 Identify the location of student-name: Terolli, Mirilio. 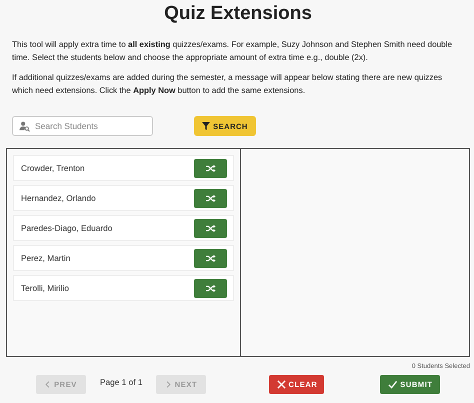
(45, 288).